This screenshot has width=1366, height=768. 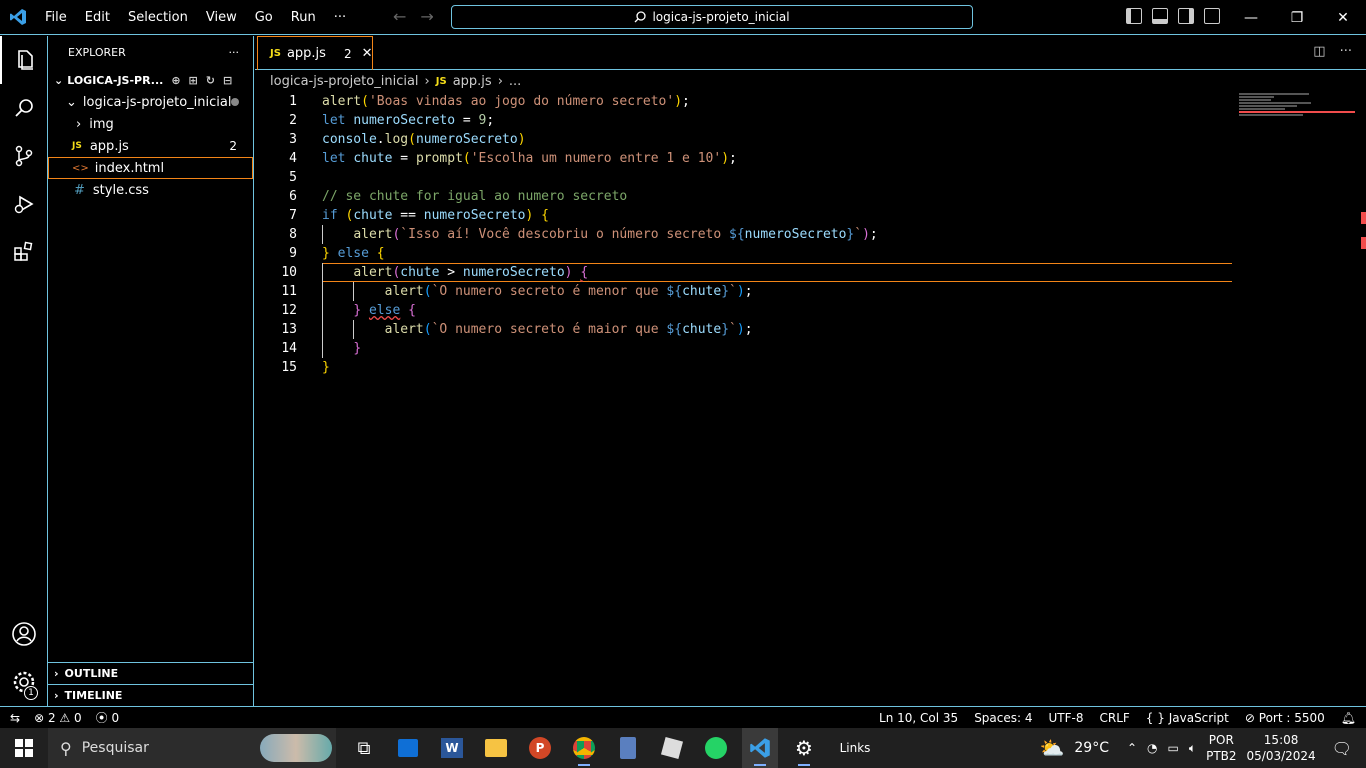 I want to click on live-server-port: ⊘ Port : 5500, so click(x=1285, y=718).